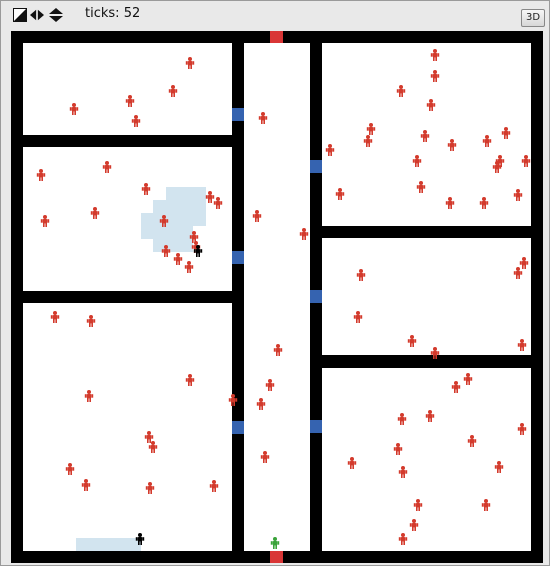  I want to click on view-toolbar: ticks: 52 3D, so click(275, 14).